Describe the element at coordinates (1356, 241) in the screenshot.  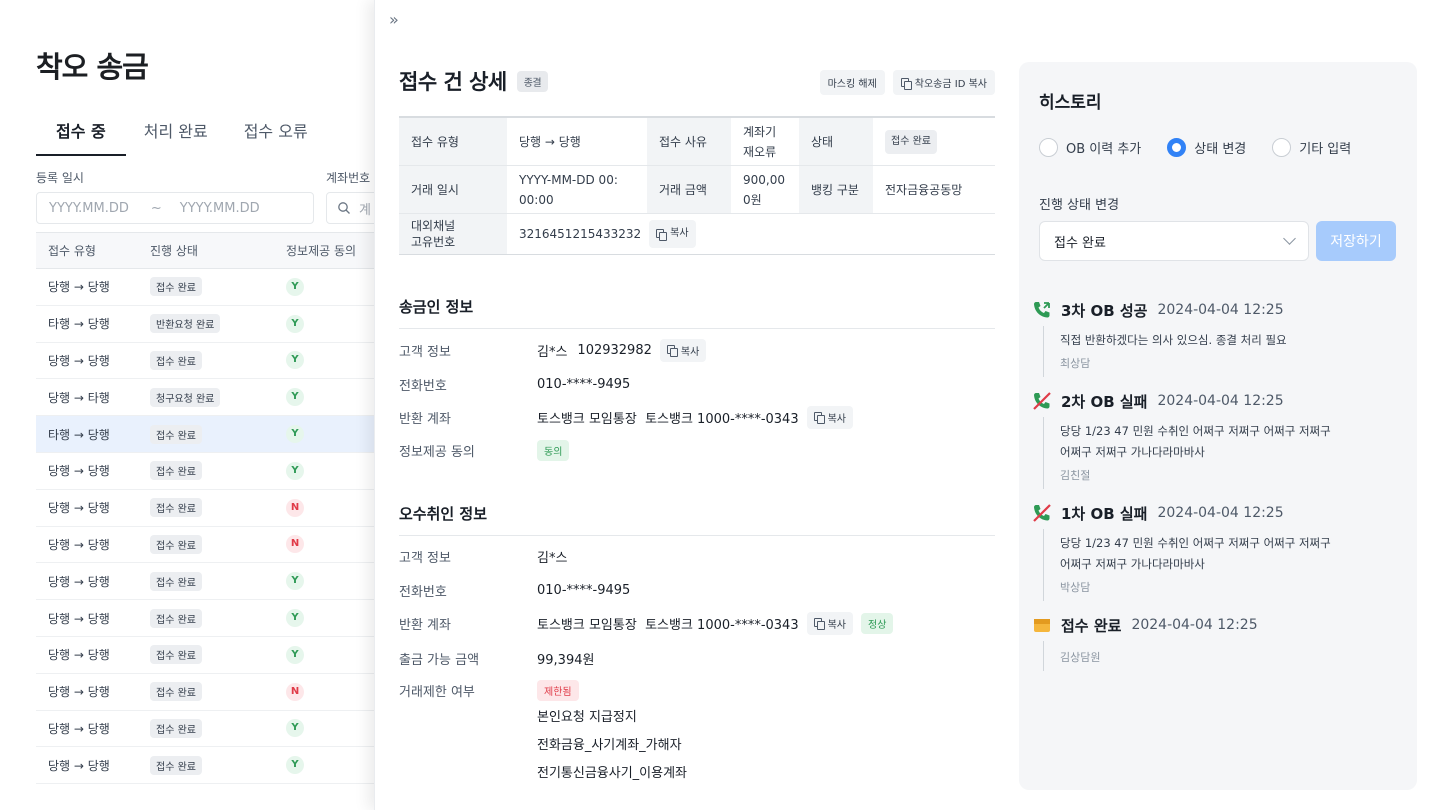
I see `save-button: 저장하기` at that location.